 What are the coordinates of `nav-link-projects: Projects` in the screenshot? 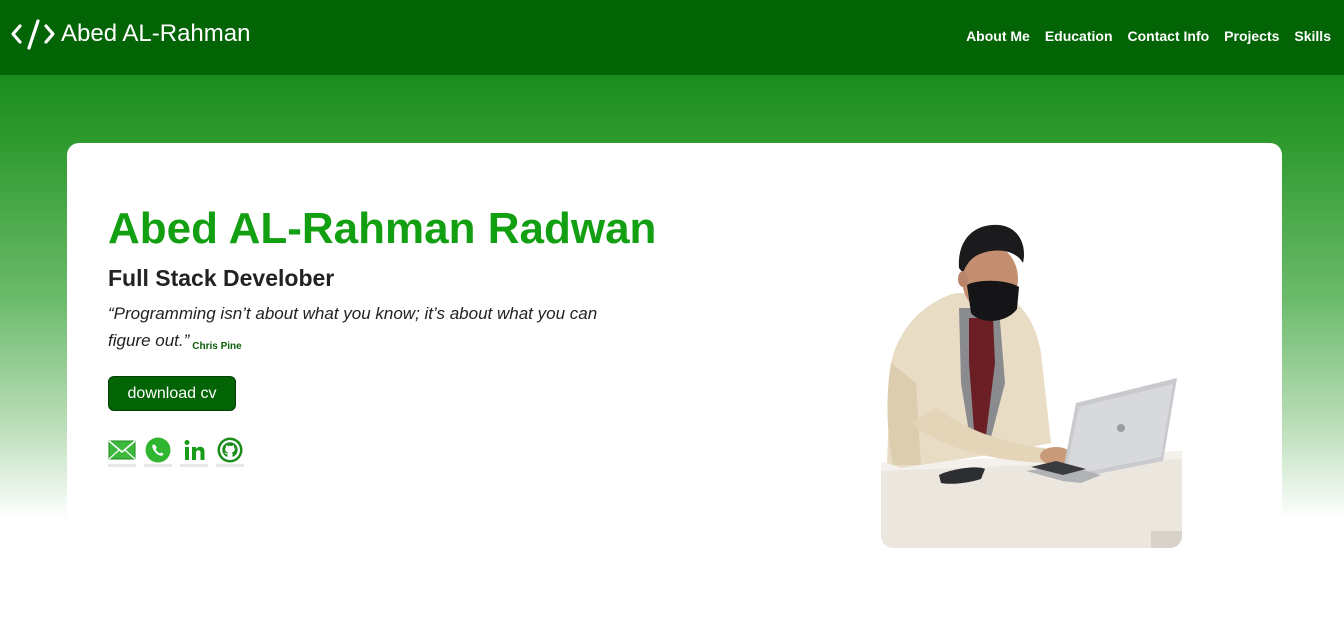 It's located at (1251, 36).